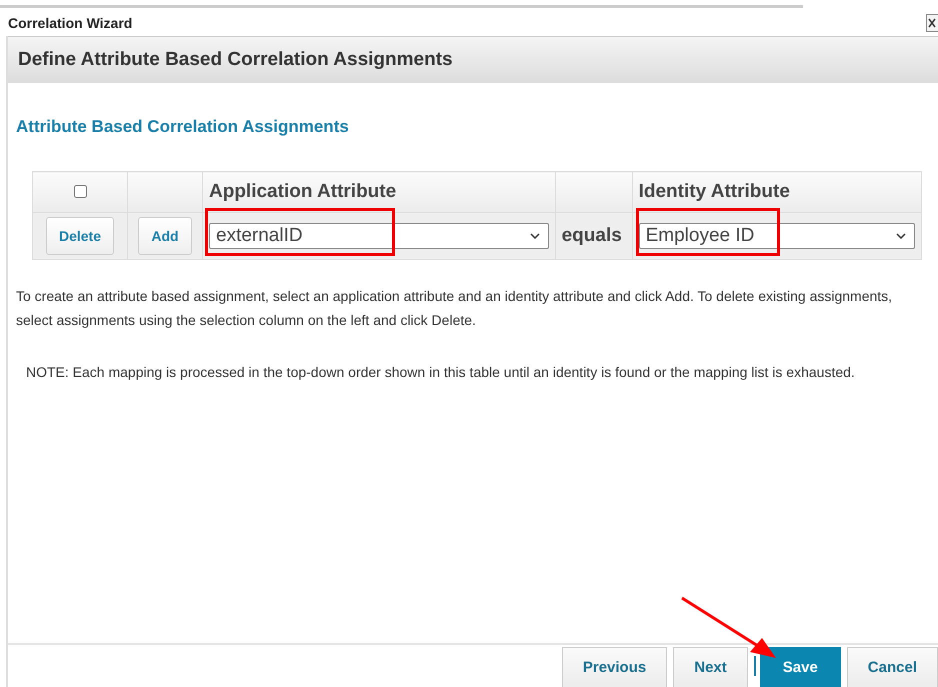 This screenshot has height=687, width=938. Describe the element at coordinates (80, 191) in the screenshot. I see `select-all-checkbox` at that location.